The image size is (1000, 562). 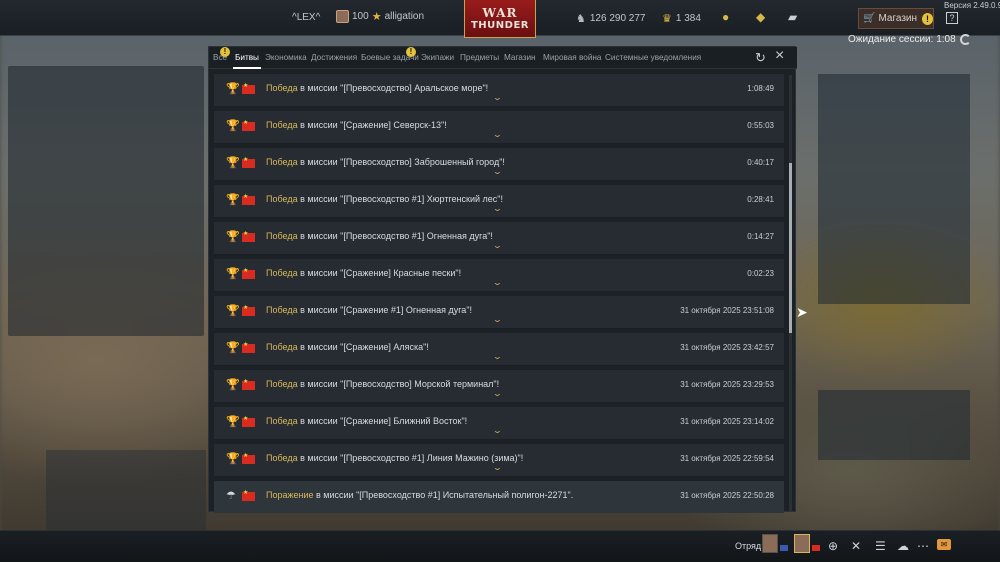 I want to click on silver-lions-balance: ♞ 126 290 277, so click(x=611, y=18).